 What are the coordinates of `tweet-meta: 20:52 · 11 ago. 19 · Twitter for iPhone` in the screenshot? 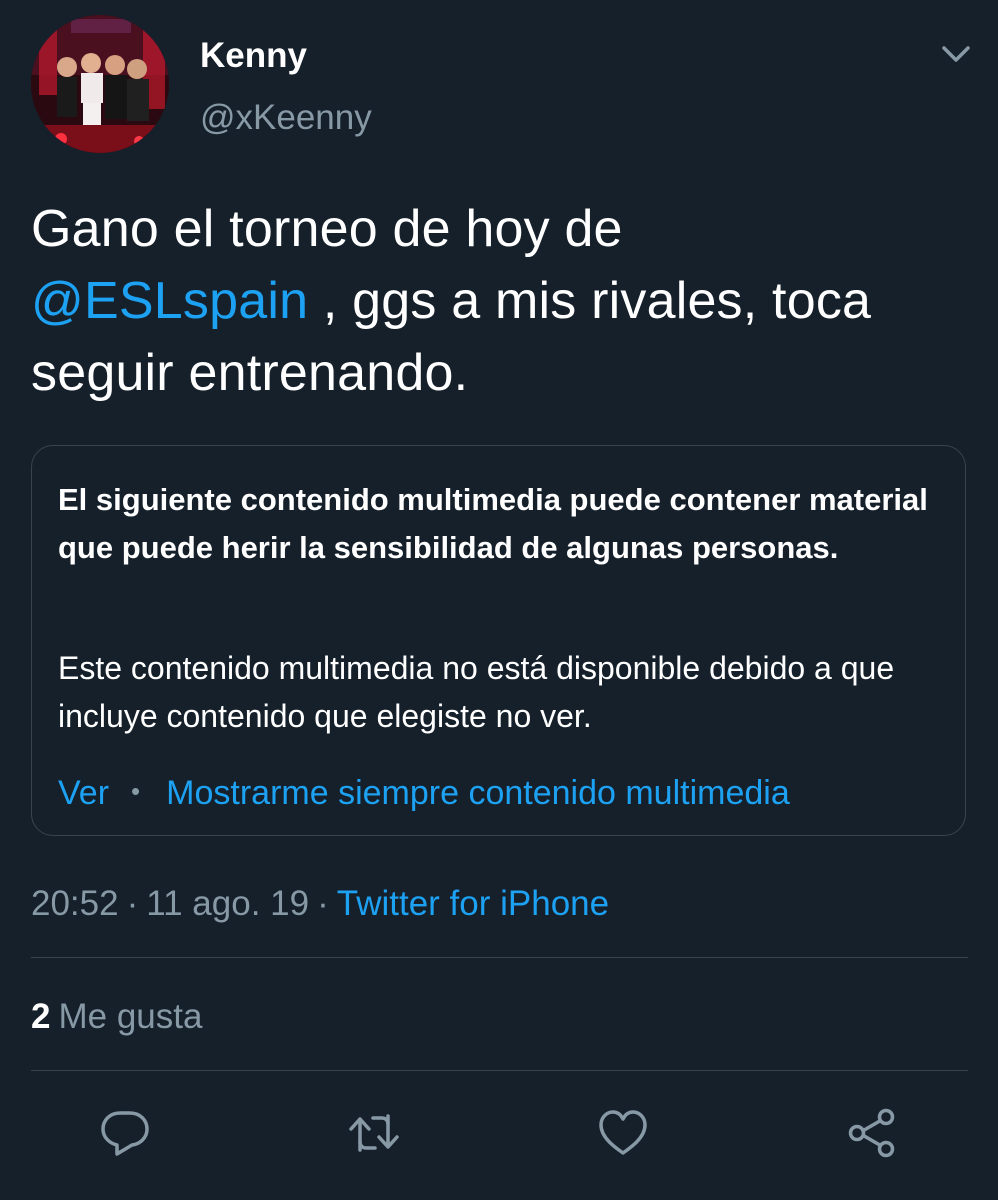 It's located at (320, 904).